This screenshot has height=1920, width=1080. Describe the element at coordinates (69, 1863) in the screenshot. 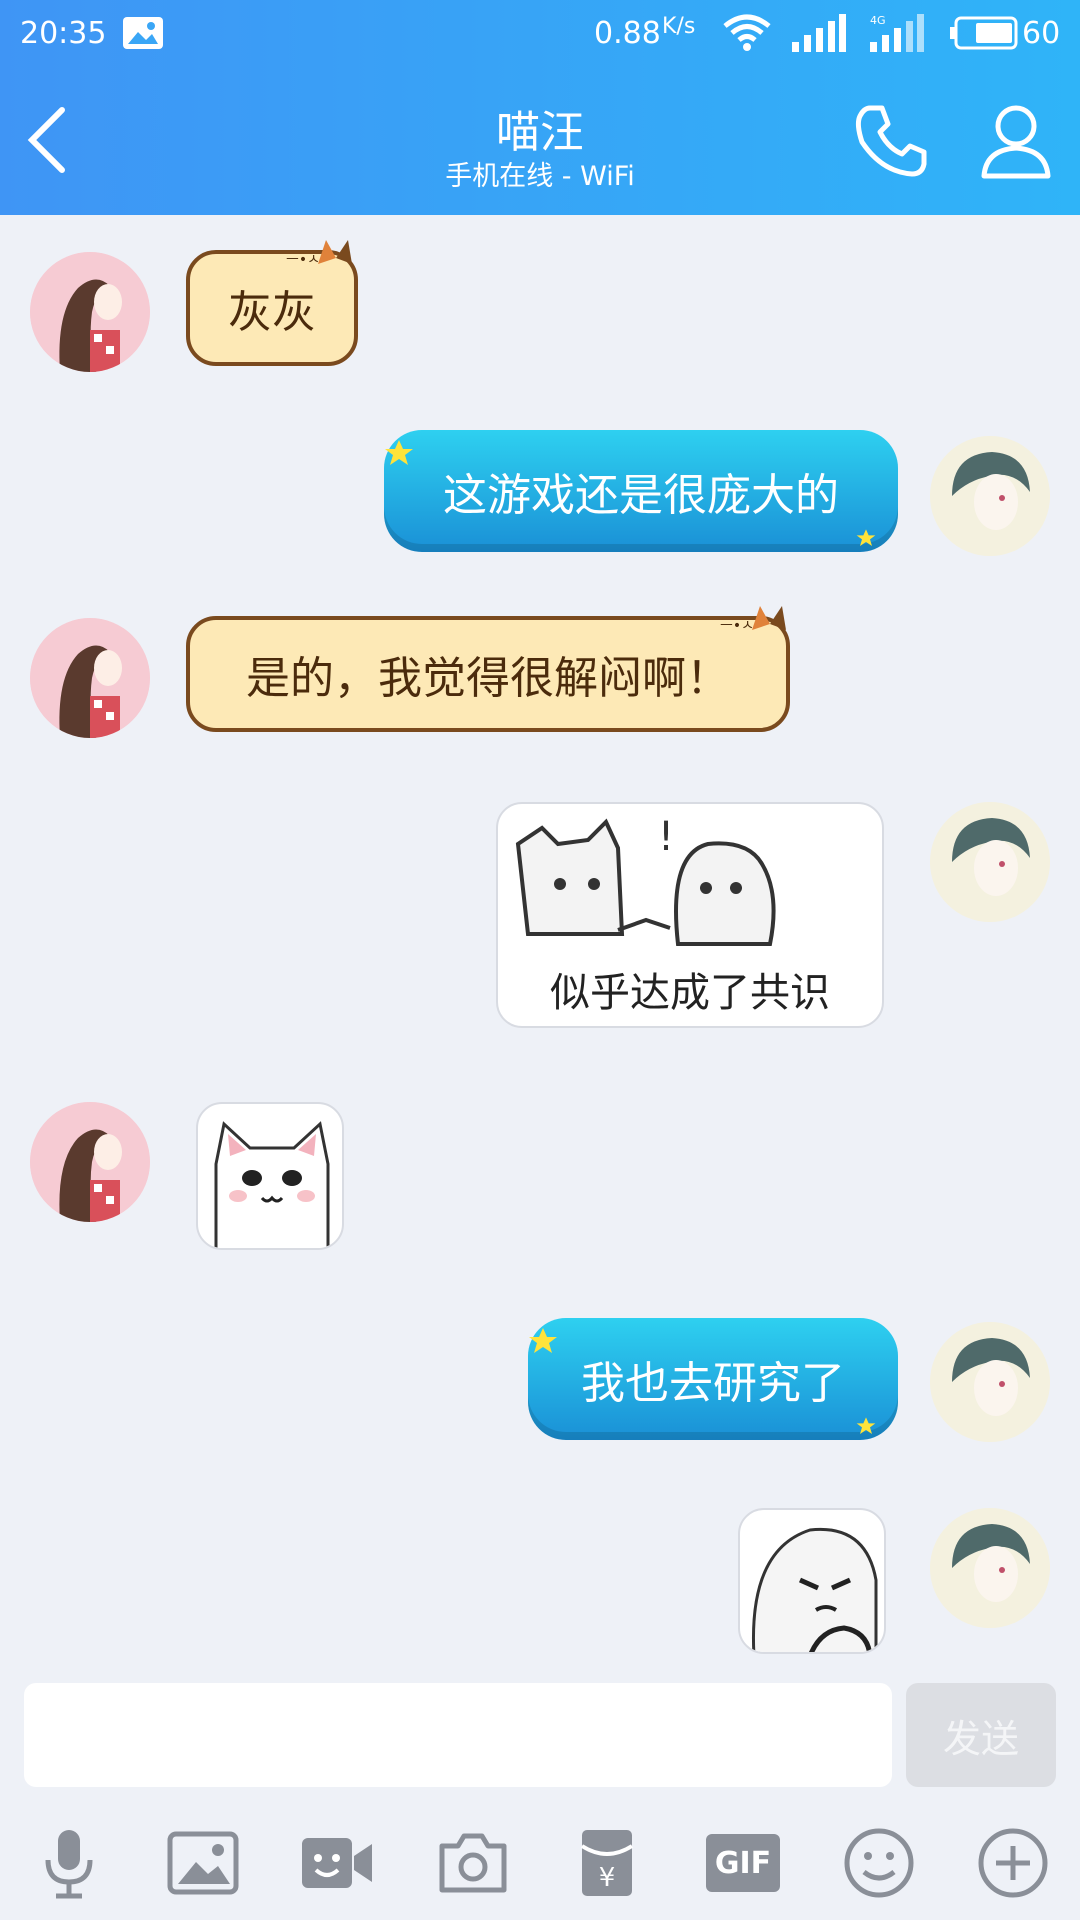

I see `microphone-icon` at that location.